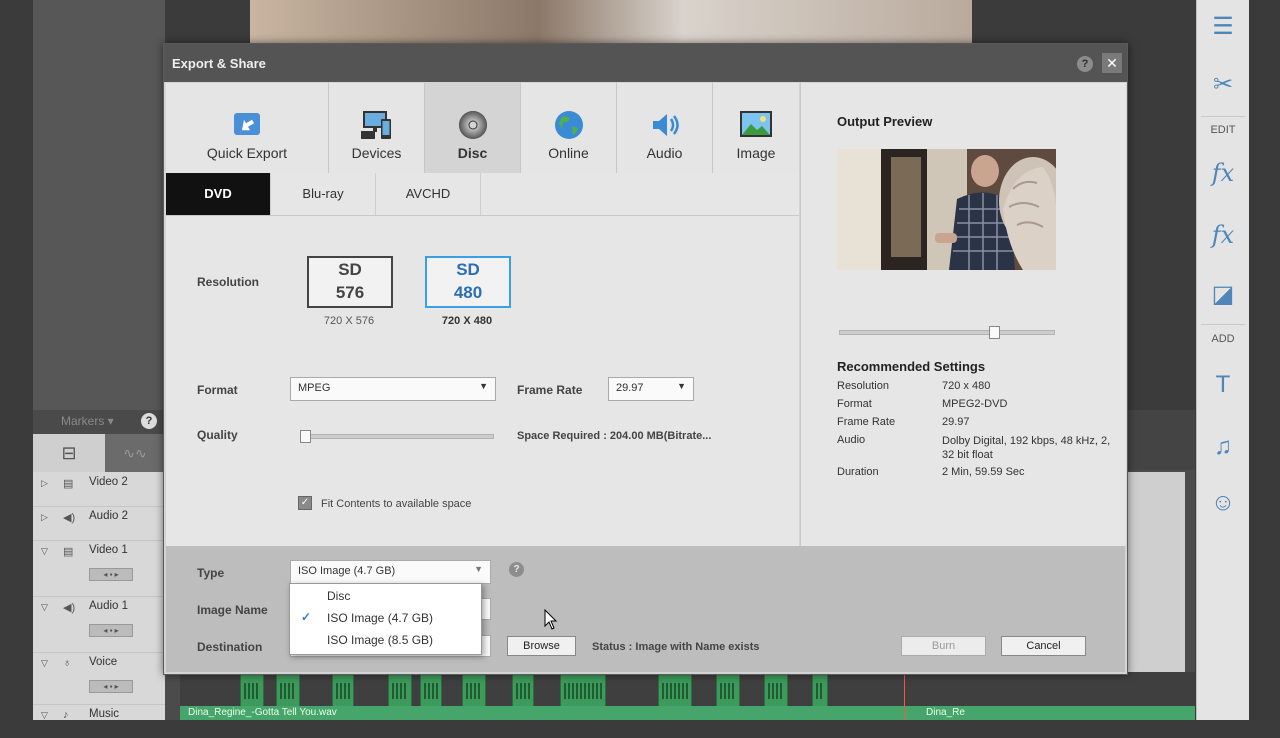 The width and height of the screenshot is (1280, 738). I want to click on timeline-lane, so click(1155, 572).